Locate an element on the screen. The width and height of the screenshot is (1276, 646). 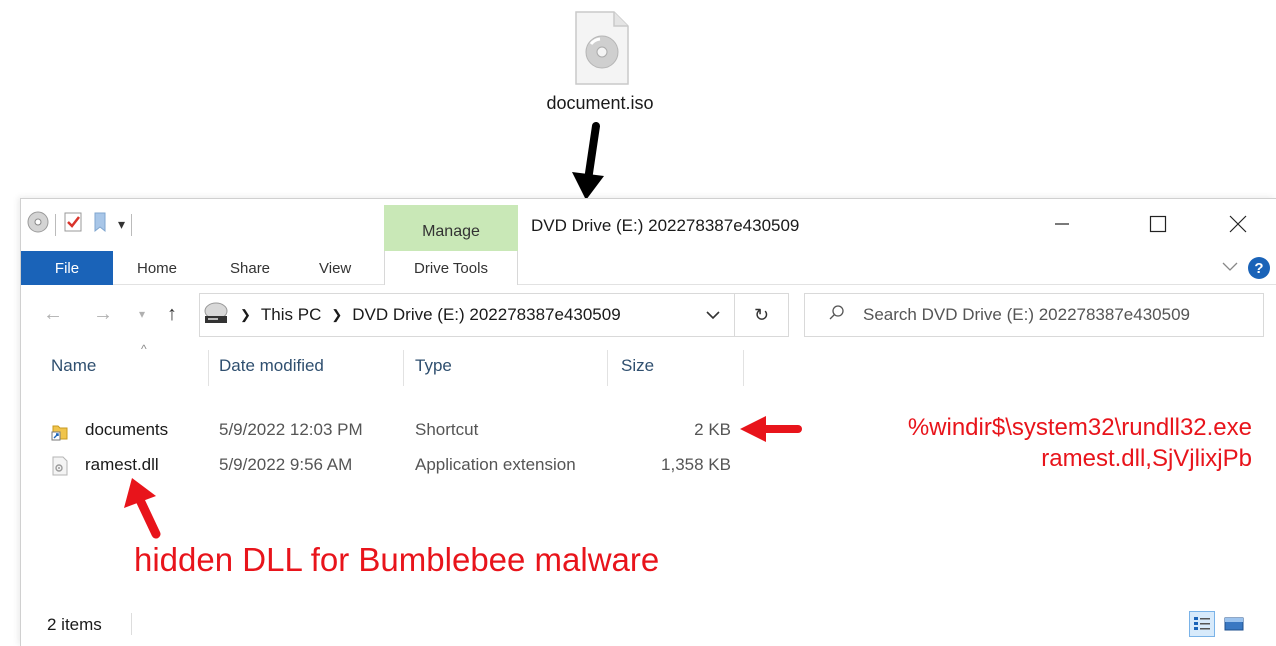
dvd-drive-icon is located at coordinates (38, 224).